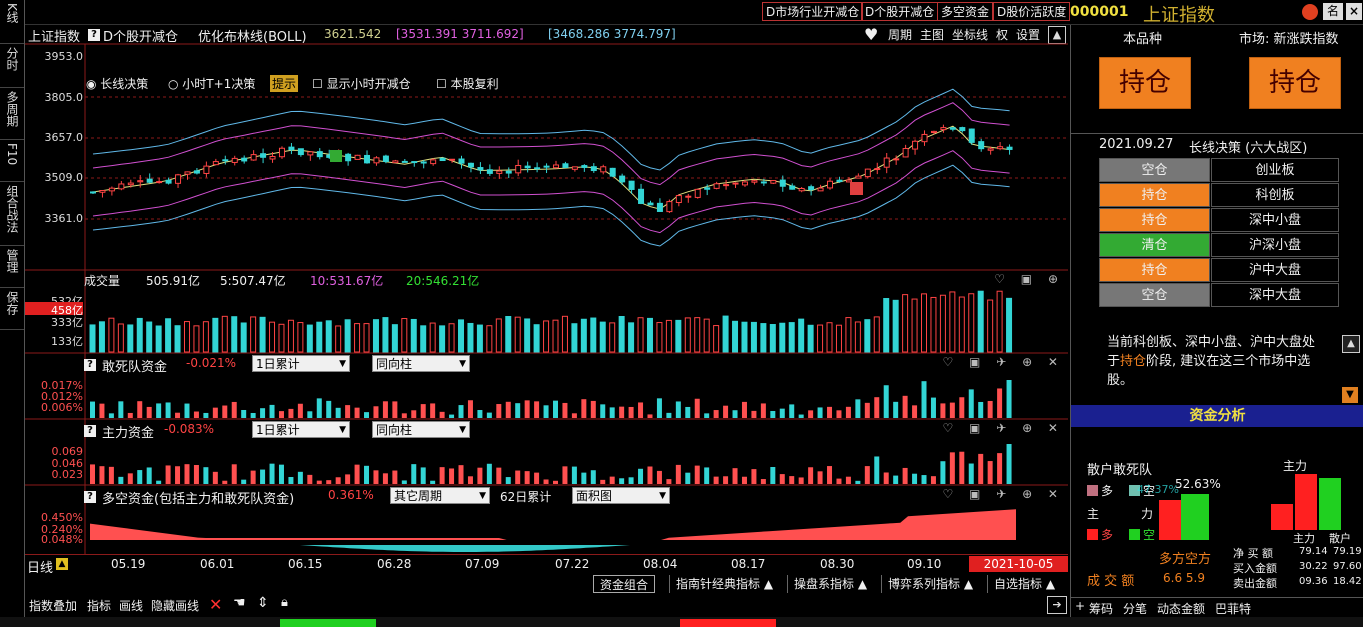  I want to click on compass-indicators-button: 指南针经典指标 ▲, so click(724, 584).